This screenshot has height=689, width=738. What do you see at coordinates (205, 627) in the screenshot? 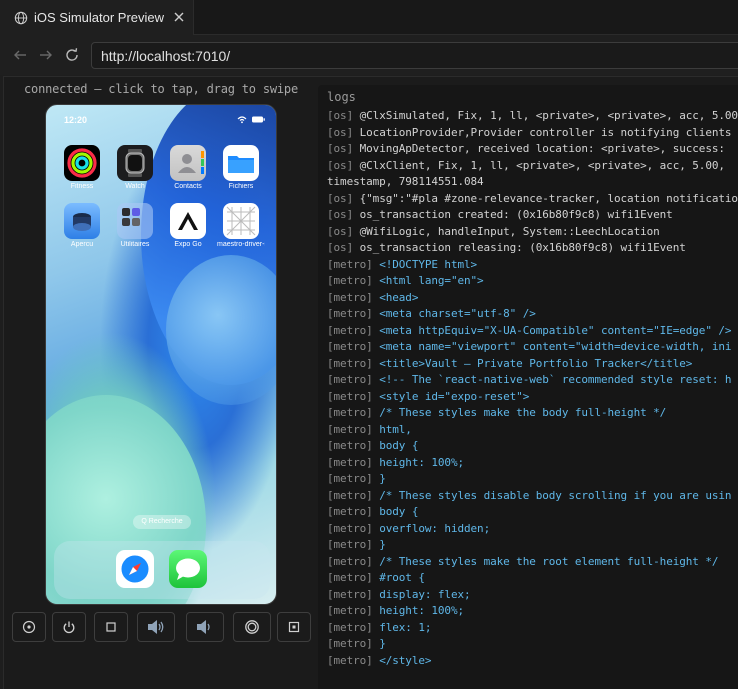
I see `volume-down-button` at bounding box center [205, 627].